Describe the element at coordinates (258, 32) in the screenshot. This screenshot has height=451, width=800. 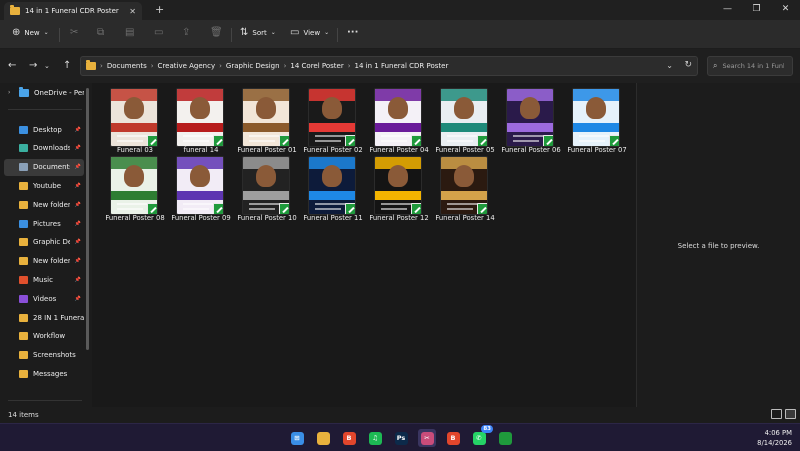
I see `sort-button: ⇅ Sort ⌄` at that location.